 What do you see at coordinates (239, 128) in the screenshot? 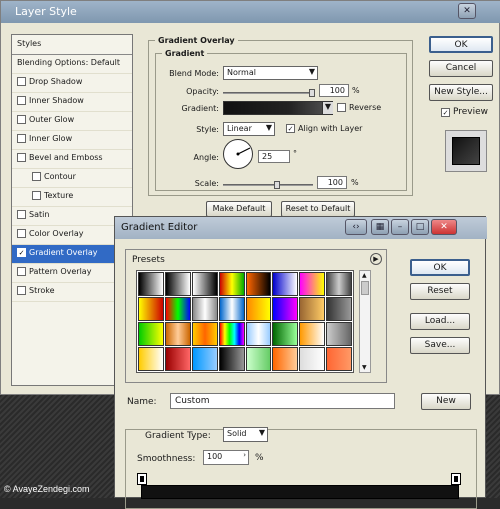
I see `style-value: Linear` at bounding box center [239, 128].